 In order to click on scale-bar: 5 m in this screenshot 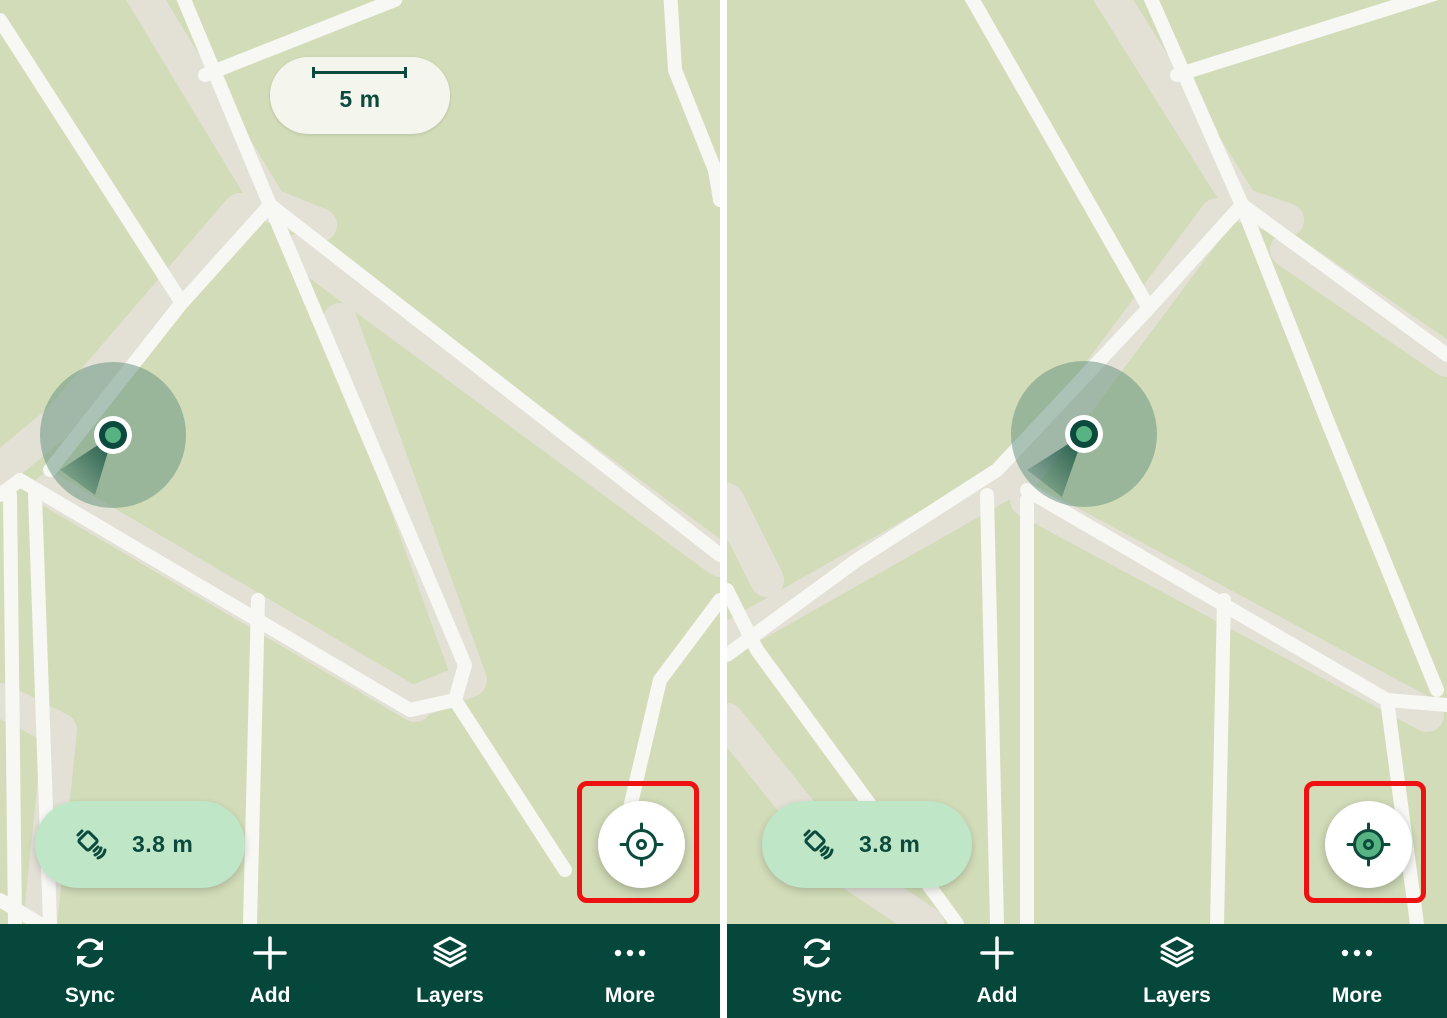, I will do `click(360, 95)`.